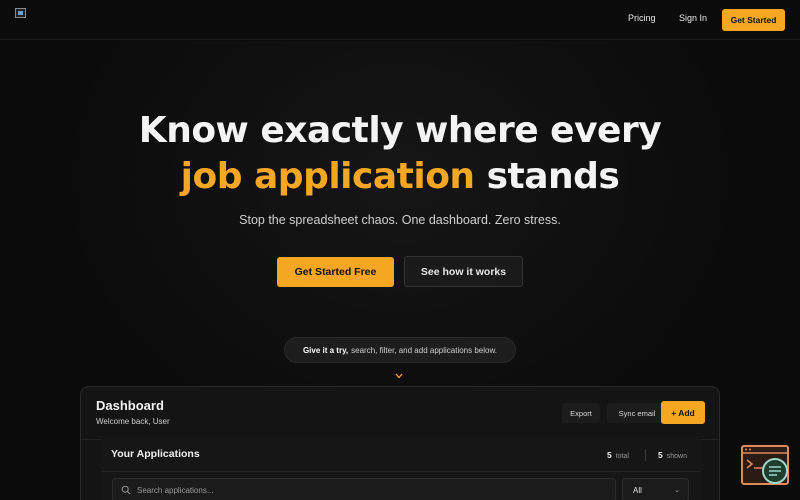 The image size is (800, 500). Describe the element at coordinates (753, 20) in the screenshot. I see `nav-get-started-button: Get Started` at that location.